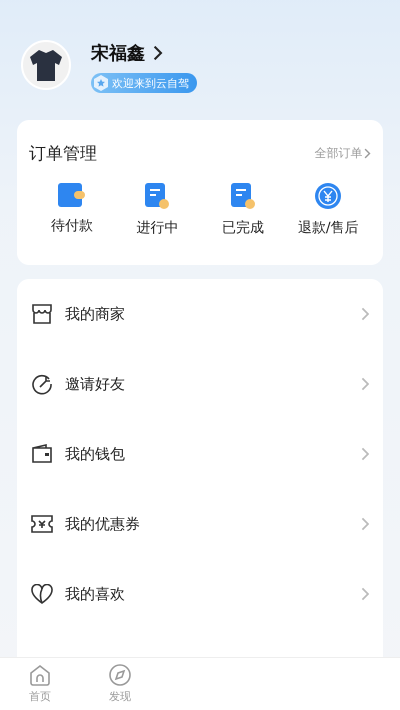 The height and width of the screenshot is (710, 400). I want to click on menu-item: 我的优惠券, so click(207, 524).